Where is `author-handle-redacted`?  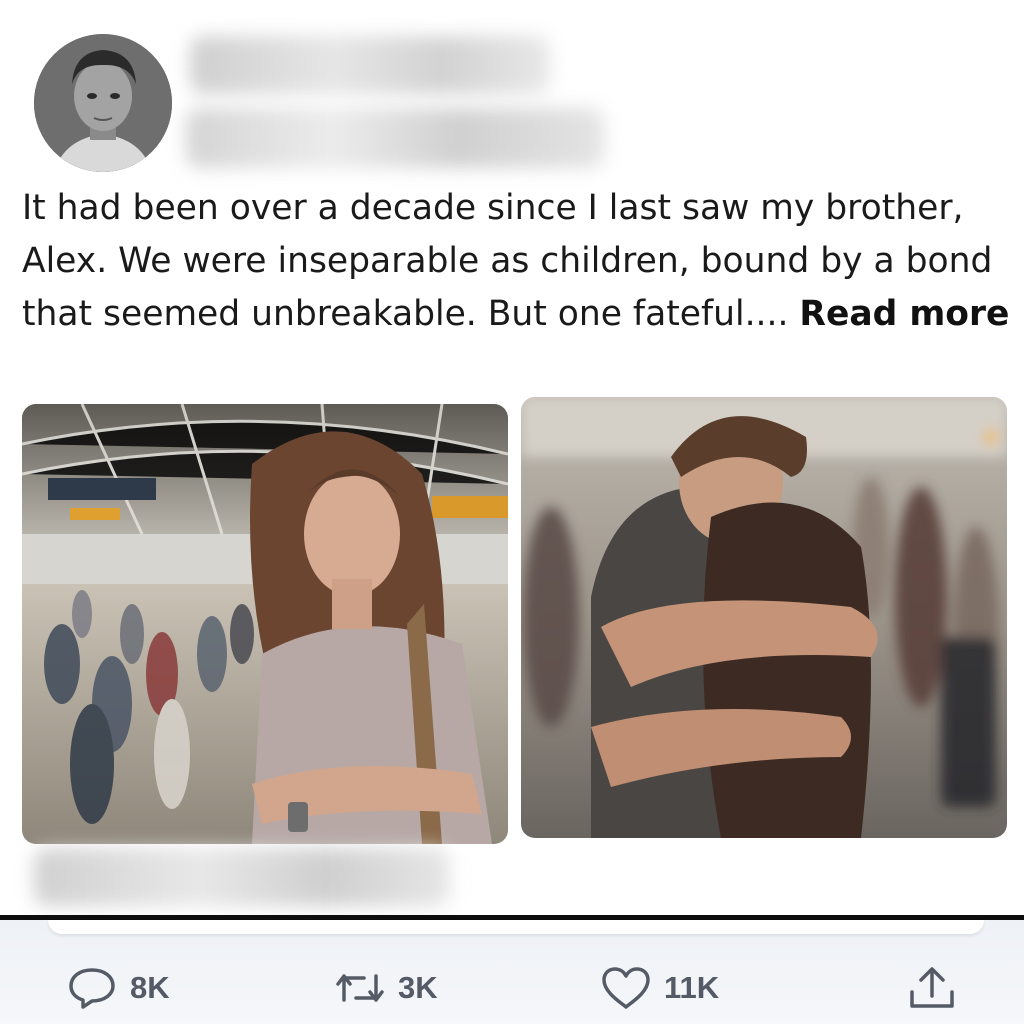
author-handle-redacted is located at coordinates (395, 138).